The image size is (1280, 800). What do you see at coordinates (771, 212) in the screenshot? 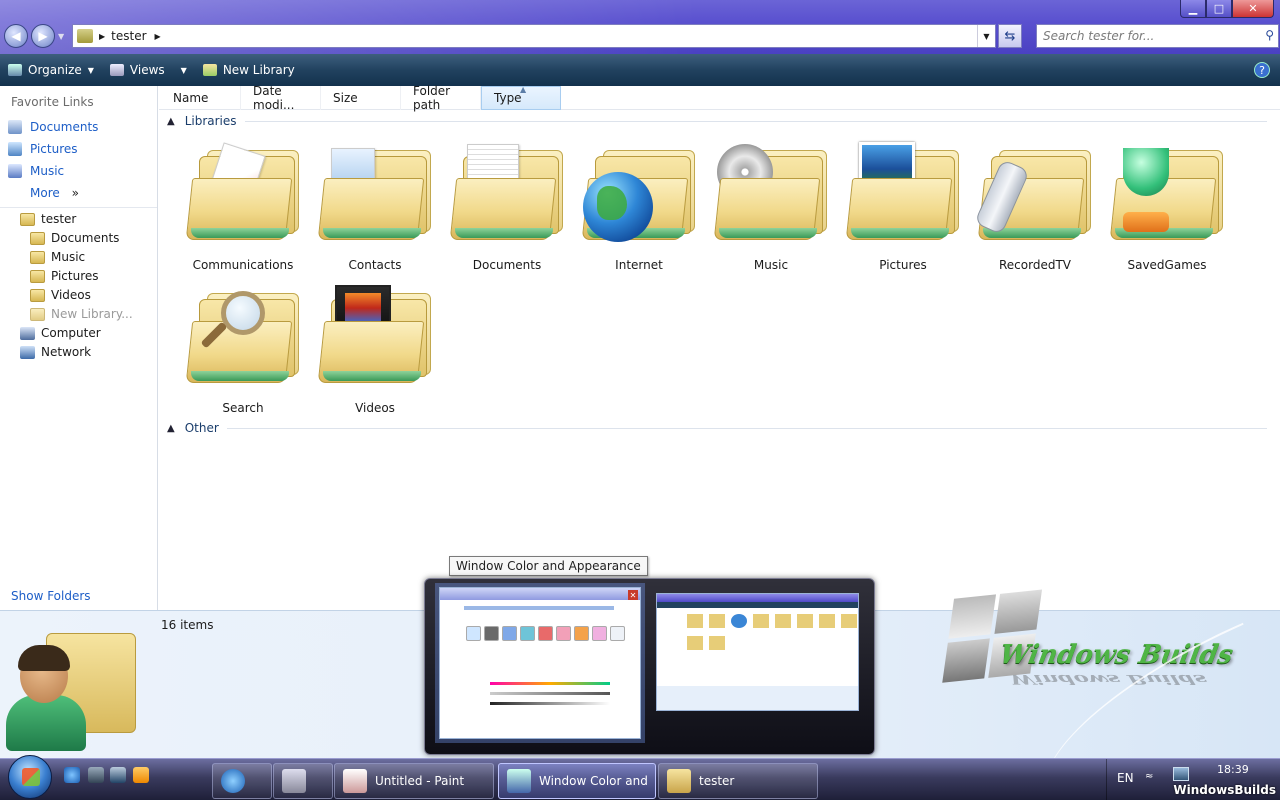
I see `library-tile-music: Music` at bounding box center [771, 212].